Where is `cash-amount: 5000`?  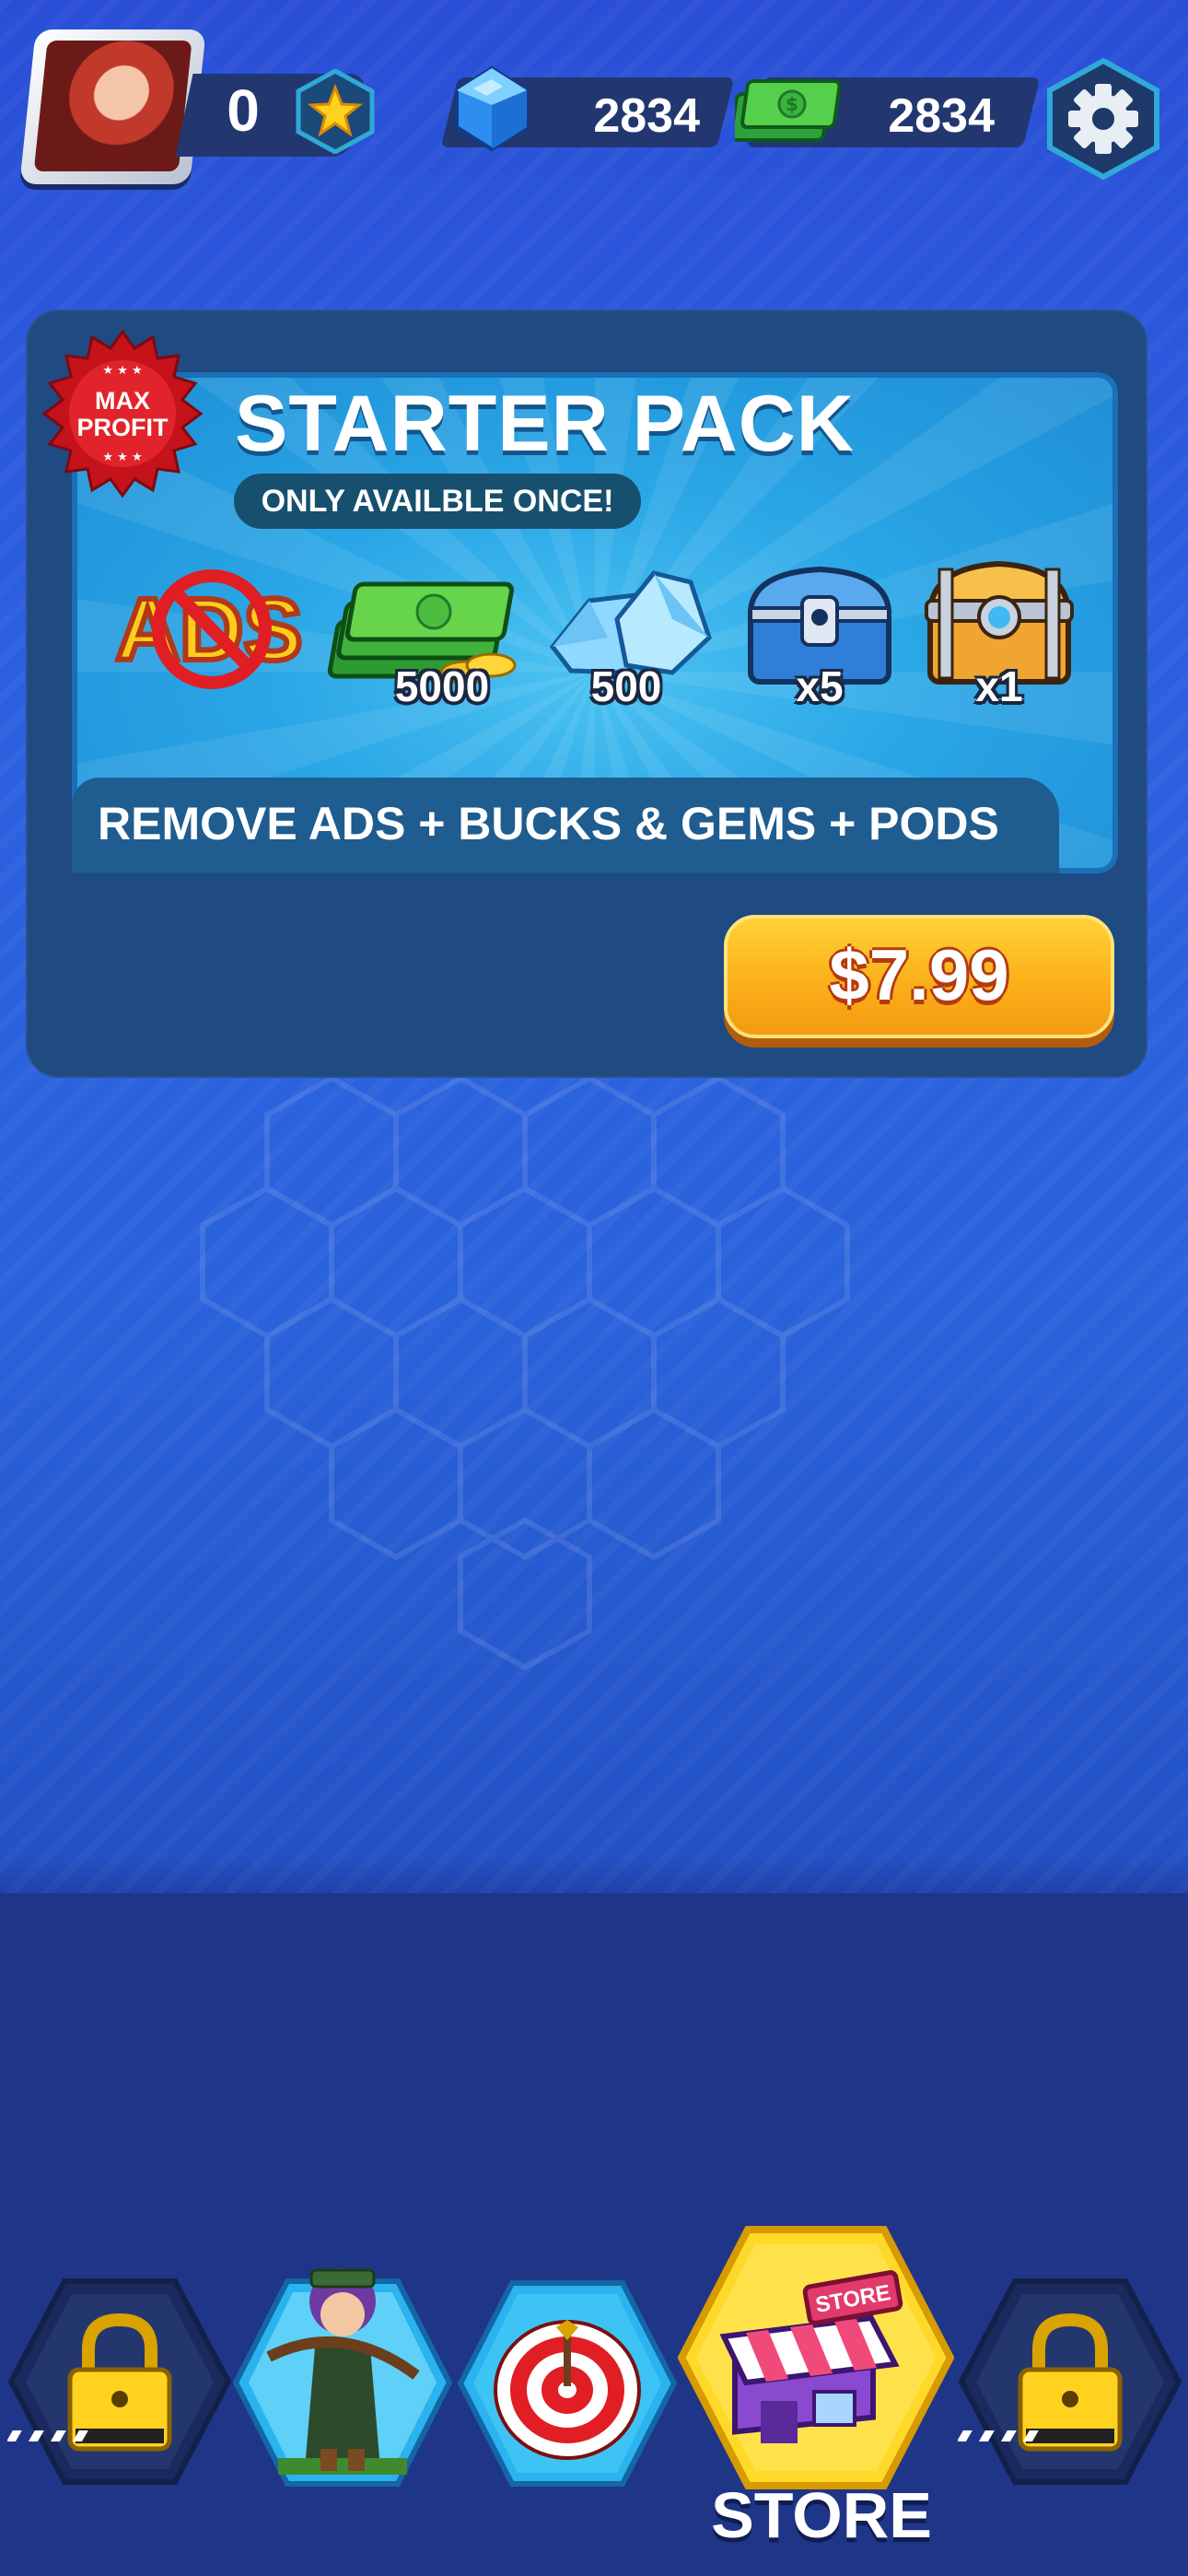
cash-amount: 5000 is located at coordinates (442, 686).